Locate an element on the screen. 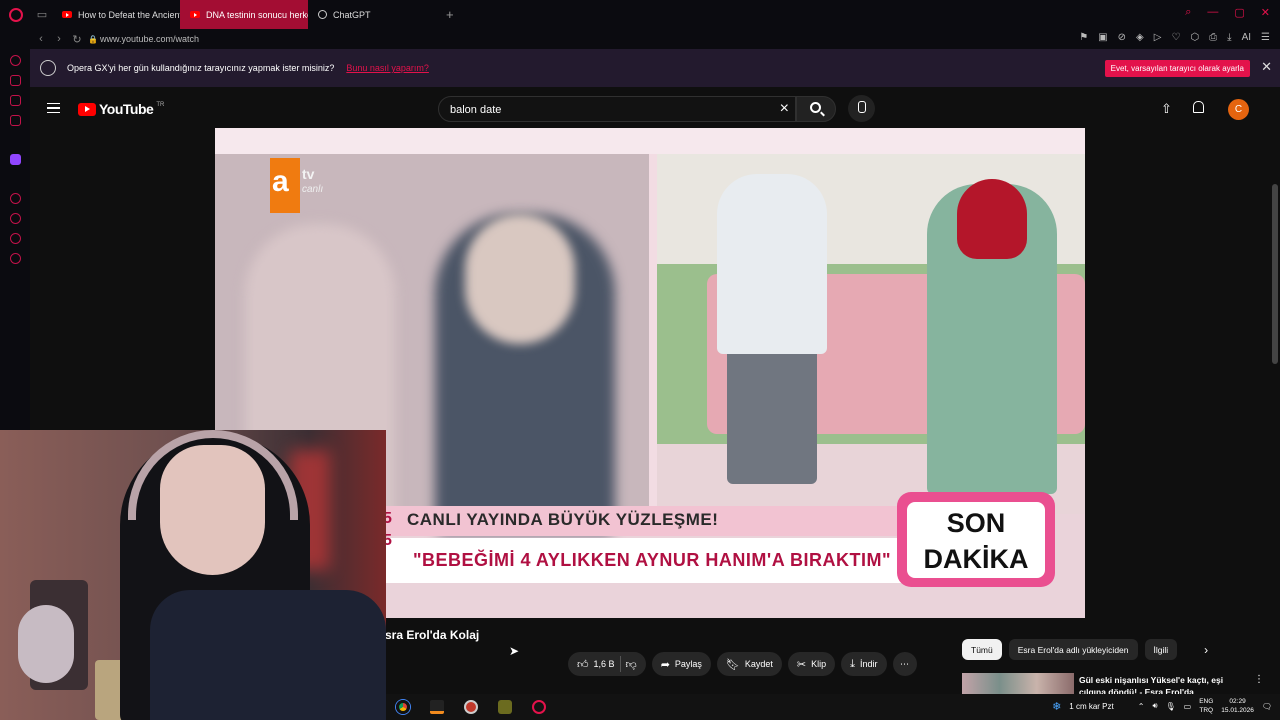  webcam-overlay is located at coordinates (193, 575).